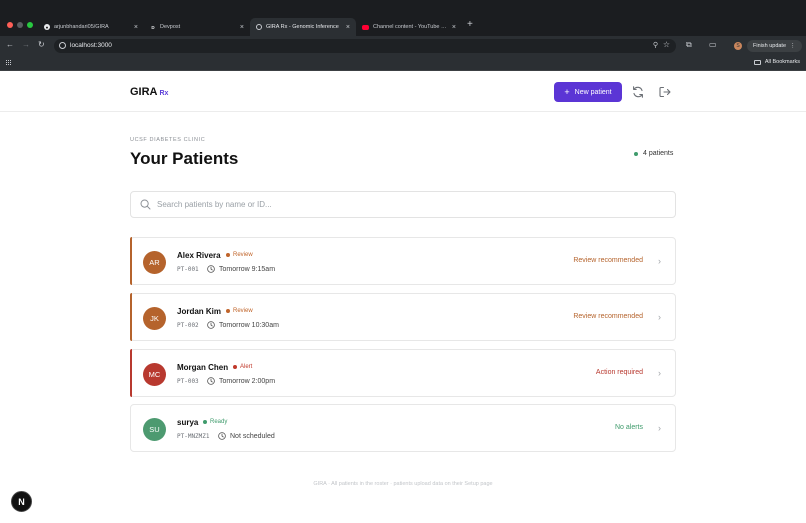 Image resolution: width=806 pixels, height=523 pixels. What do you see at coordinates (145, 204) in the screenshot?
I see `search-icon` at bounding box center [145, 204].